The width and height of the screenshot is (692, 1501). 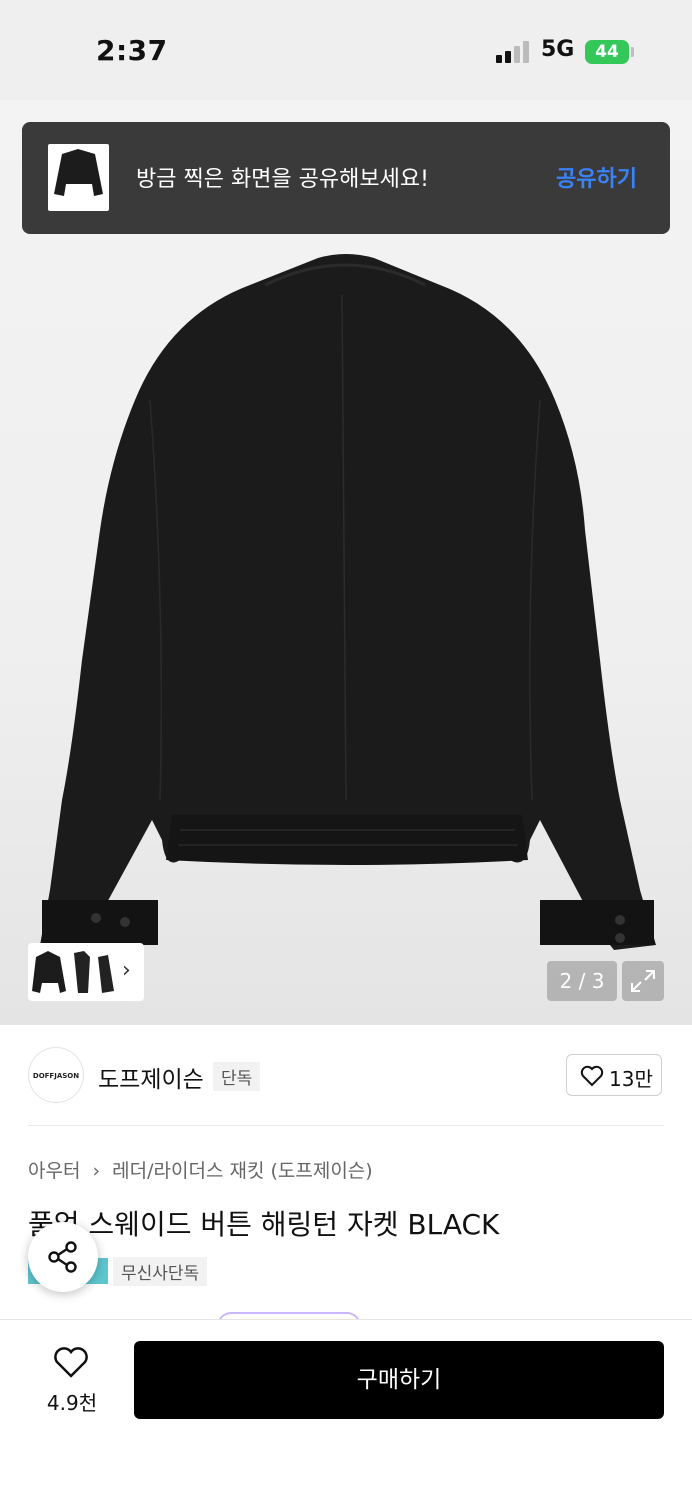 What do you see at coordinates (78, 172) in the screenshot?
I see `thumbnail-jacket-image` at bounding box center [78, 172].